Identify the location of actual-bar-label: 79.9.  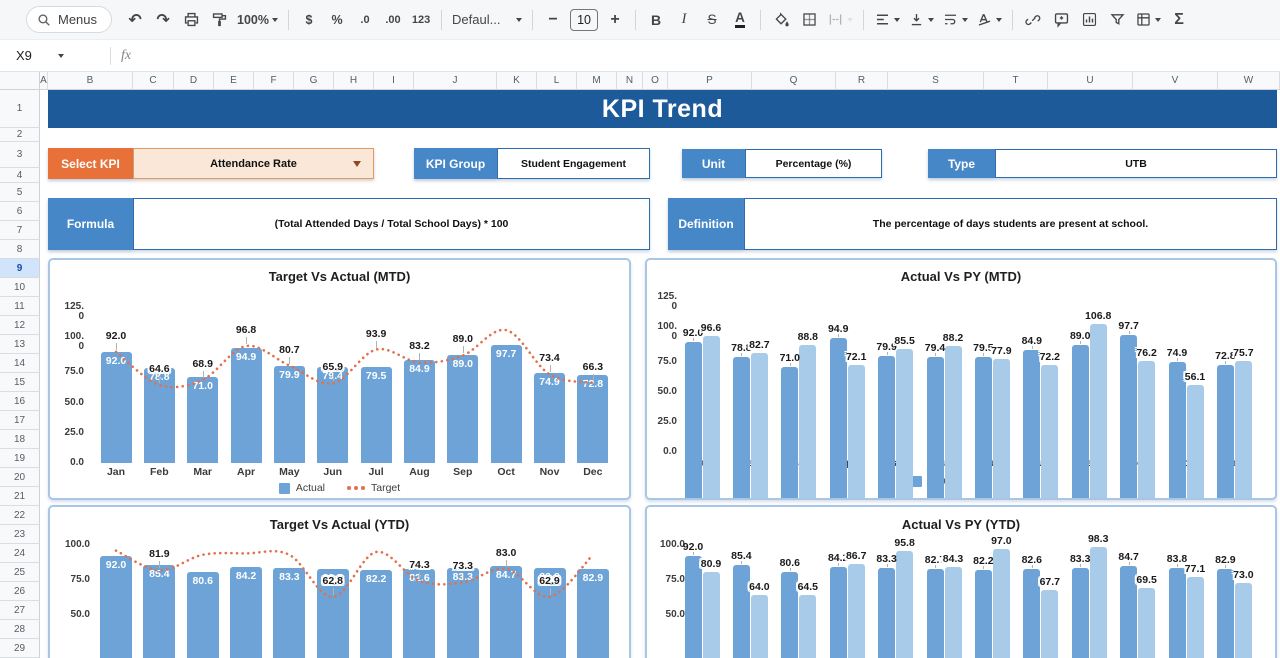
(289, 375).